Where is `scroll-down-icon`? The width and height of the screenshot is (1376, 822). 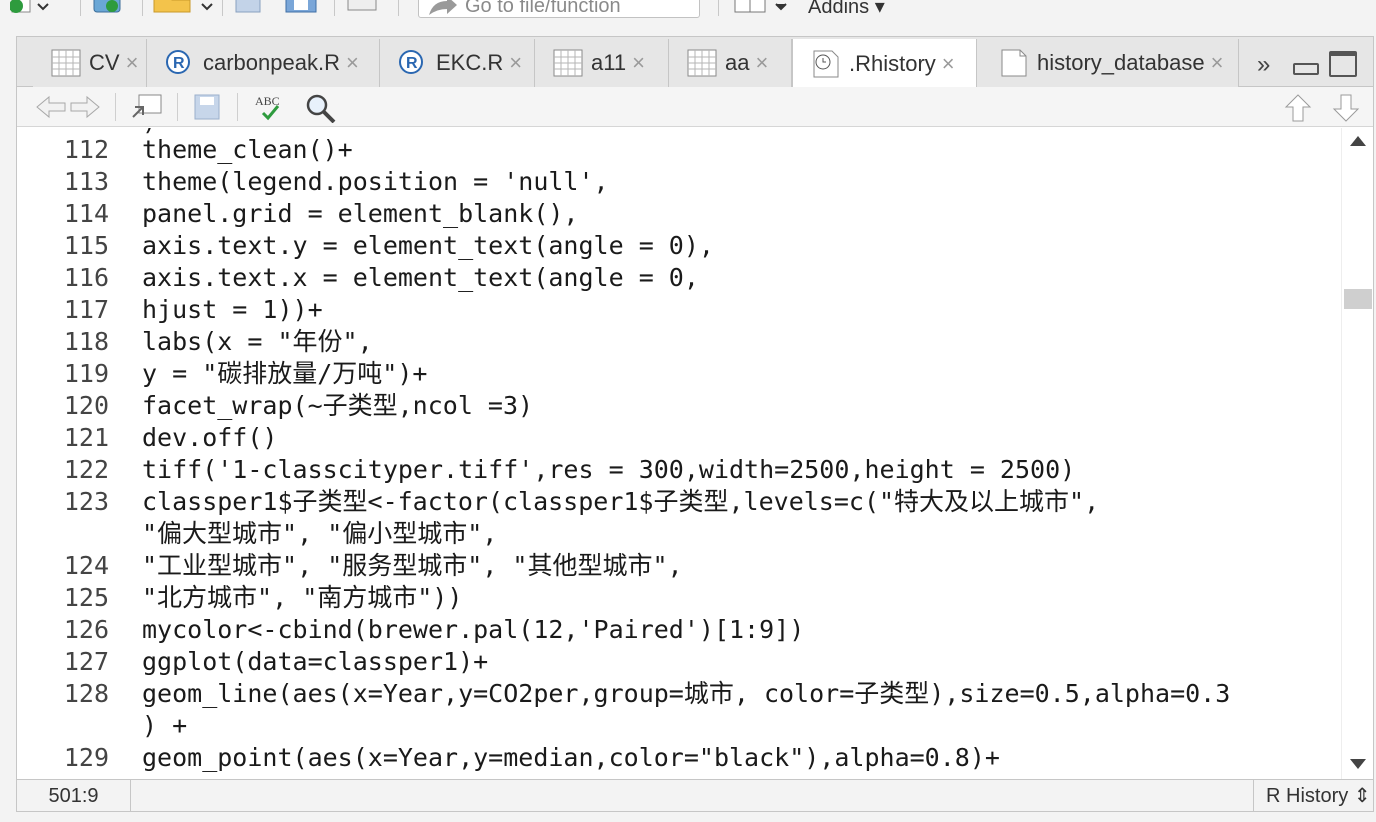 scroll-down-icon is located at coordinates (1358, 764).